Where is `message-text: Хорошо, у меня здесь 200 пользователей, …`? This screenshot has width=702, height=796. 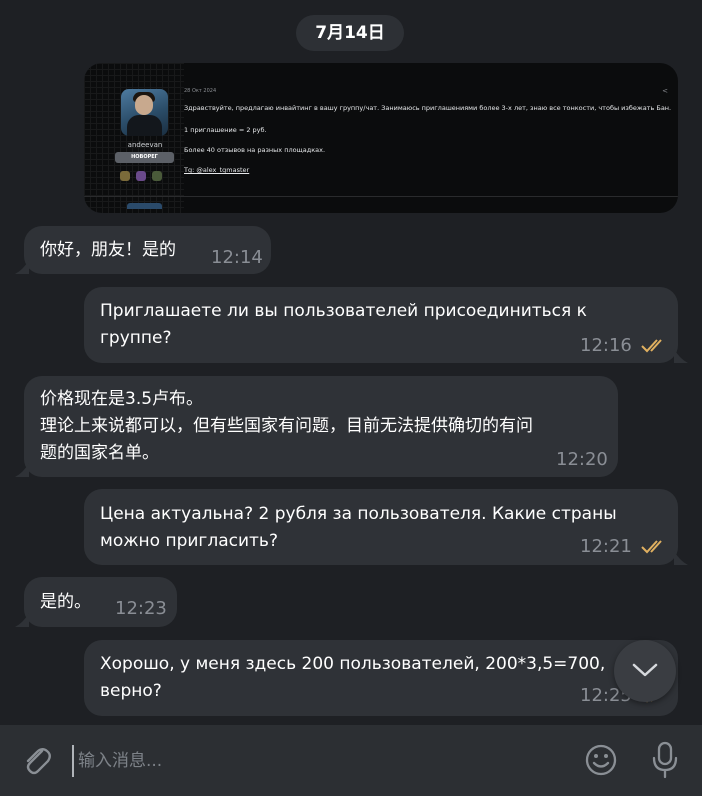 message-text: Хорошо, у меня здесь 200 пользователей, … is located at coordinates (353, 677).